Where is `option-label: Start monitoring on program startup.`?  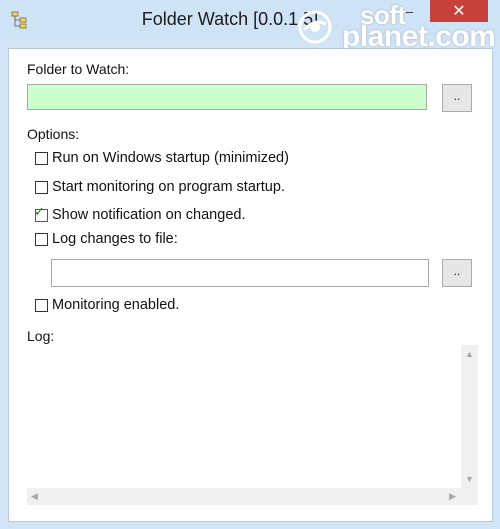 option-label: Start monitoring on program startup. is located at coordinates (168, 187).